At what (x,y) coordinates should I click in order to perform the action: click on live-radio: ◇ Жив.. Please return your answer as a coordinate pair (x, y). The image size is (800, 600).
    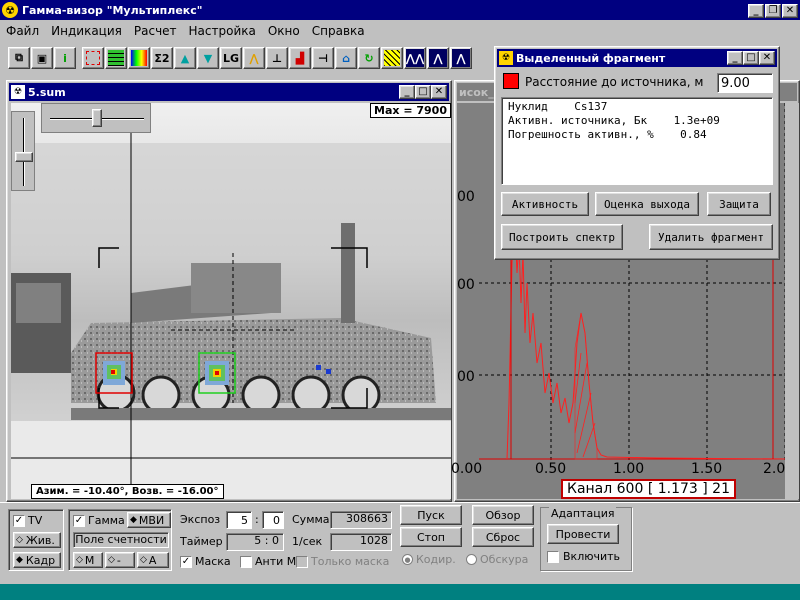
    Looking at the image, I should click on (37, 540).